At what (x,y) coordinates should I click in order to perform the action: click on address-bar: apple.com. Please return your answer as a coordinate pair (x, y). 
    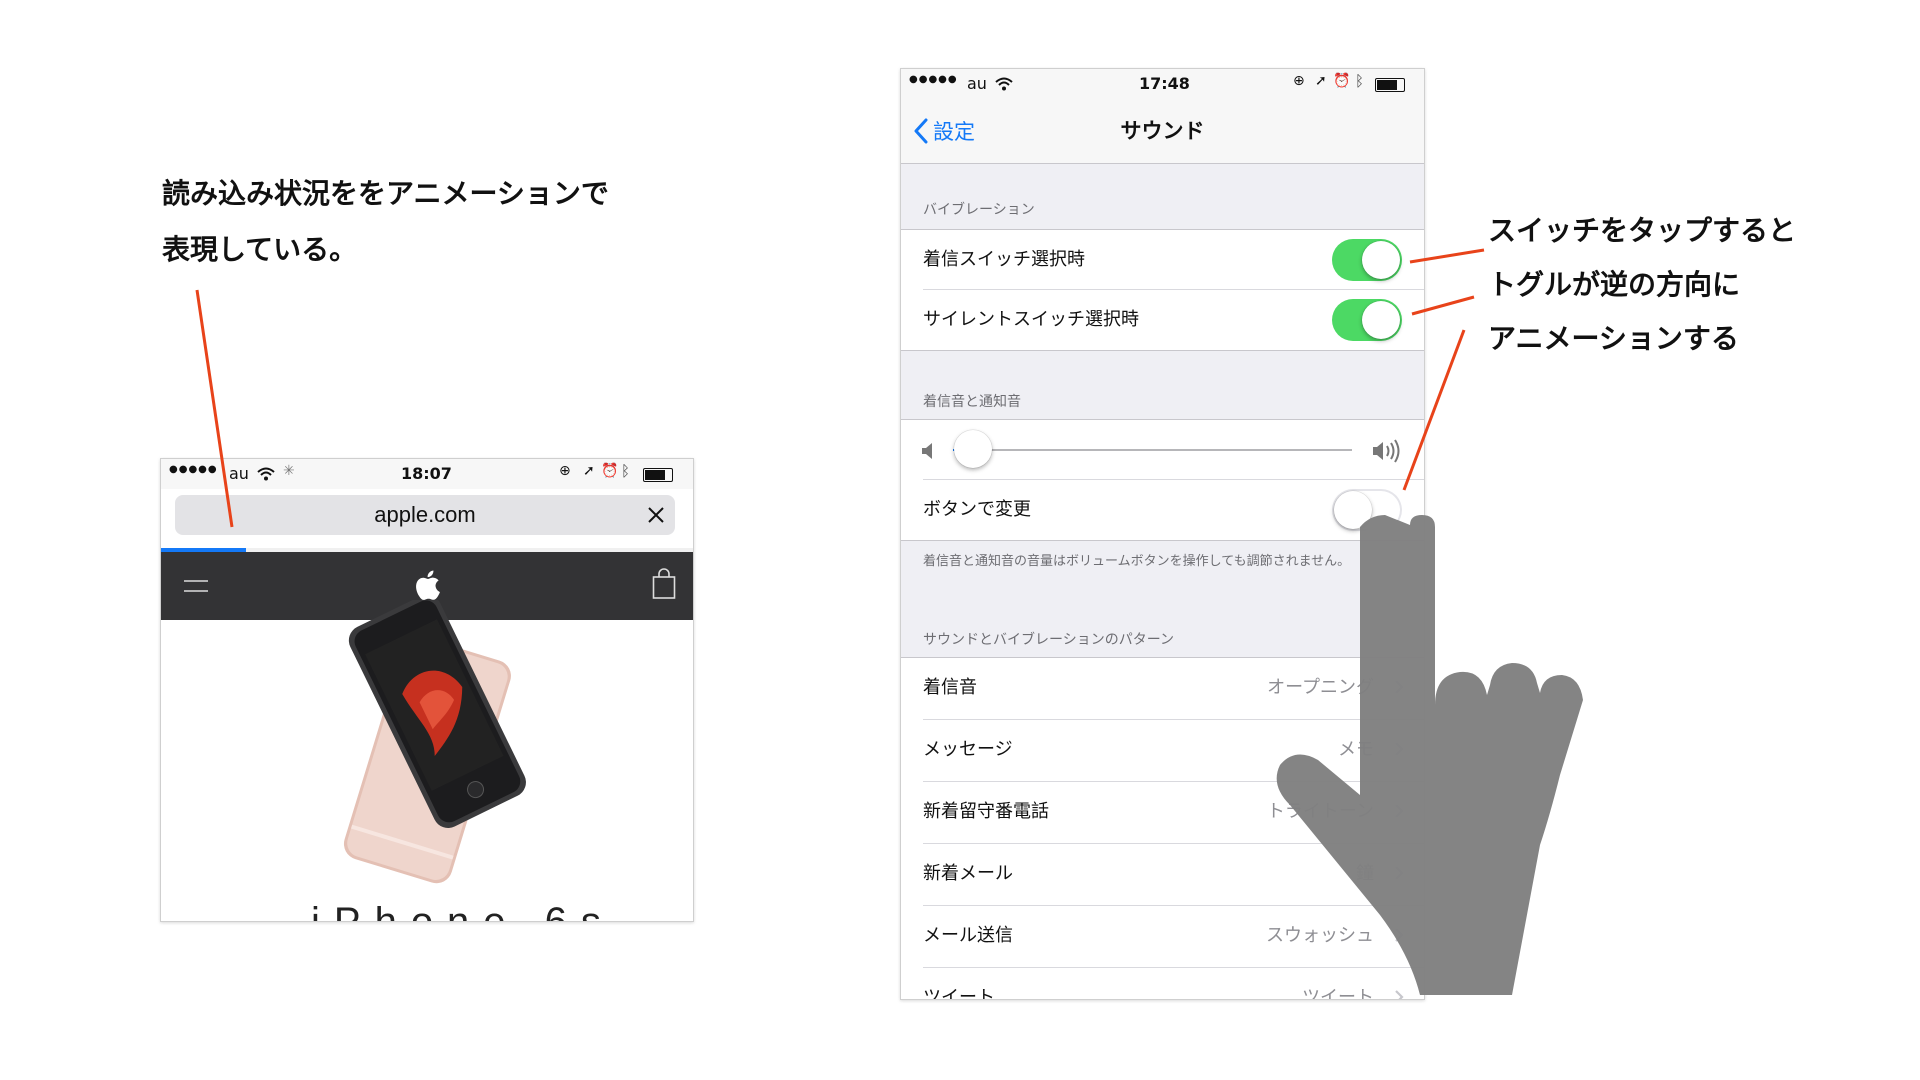
    Looking at the image, I should click on (425, 515).